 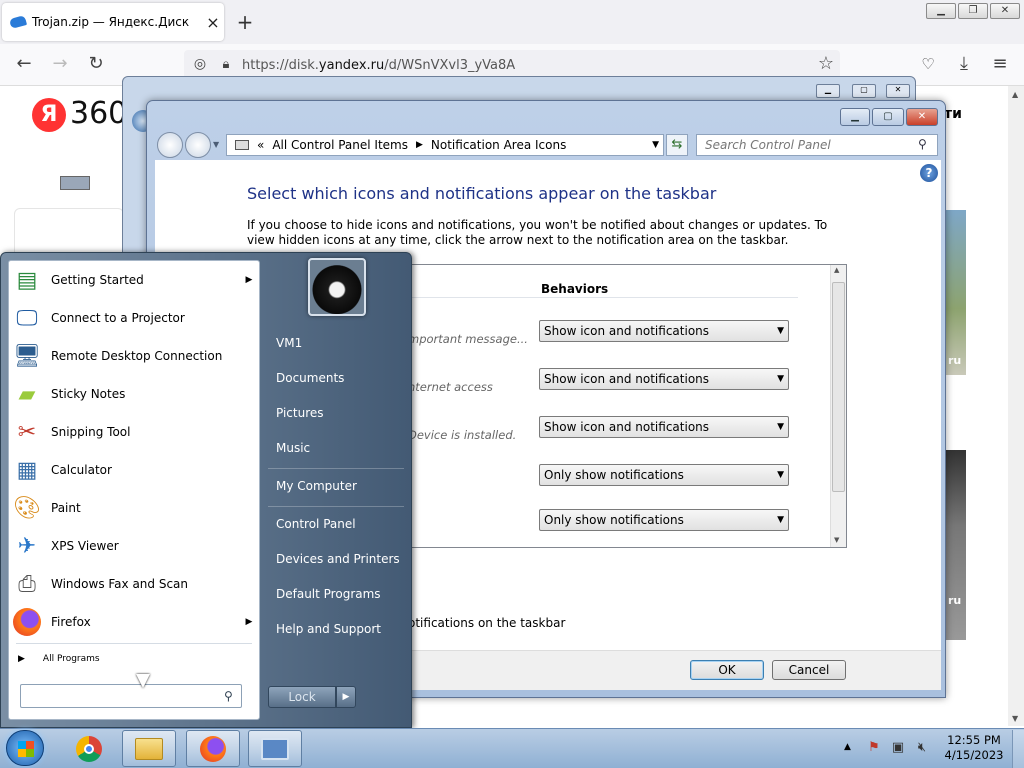 What do you see at coordinates (874, 748) in the screenshot?
I see `action-center-icon: ⚑` at bounding box center [874, 748].